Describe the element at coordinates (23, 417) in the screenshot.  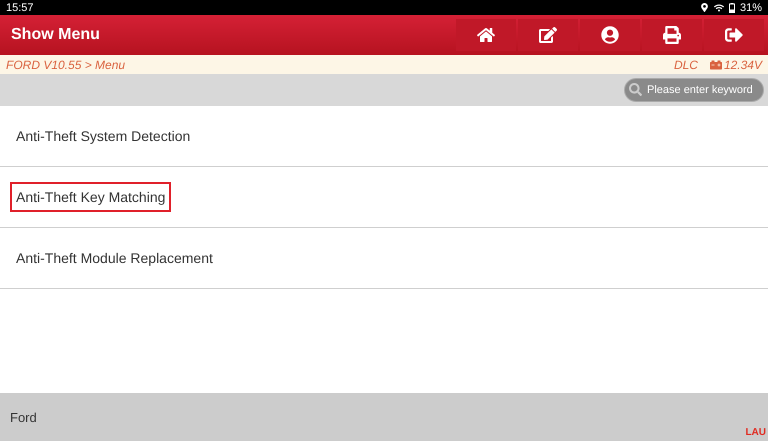
I see `vehicle-label: Ford` at that location.